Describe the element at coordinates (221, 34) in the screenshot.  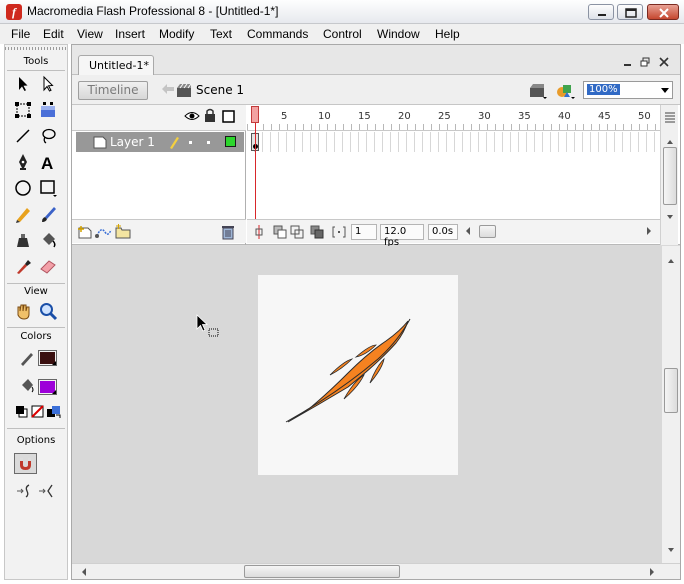
I see `menu-text: Text` at that location.